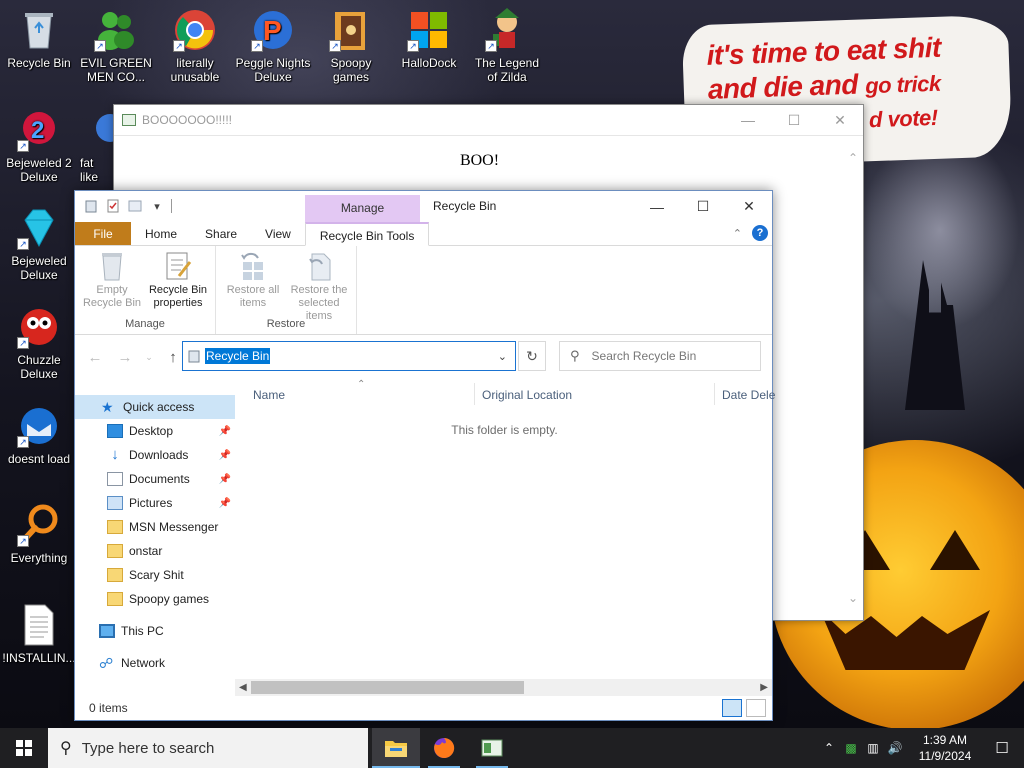  I want to click on horizontal-scrollbar: ◀ ▶, so click(503, 687).